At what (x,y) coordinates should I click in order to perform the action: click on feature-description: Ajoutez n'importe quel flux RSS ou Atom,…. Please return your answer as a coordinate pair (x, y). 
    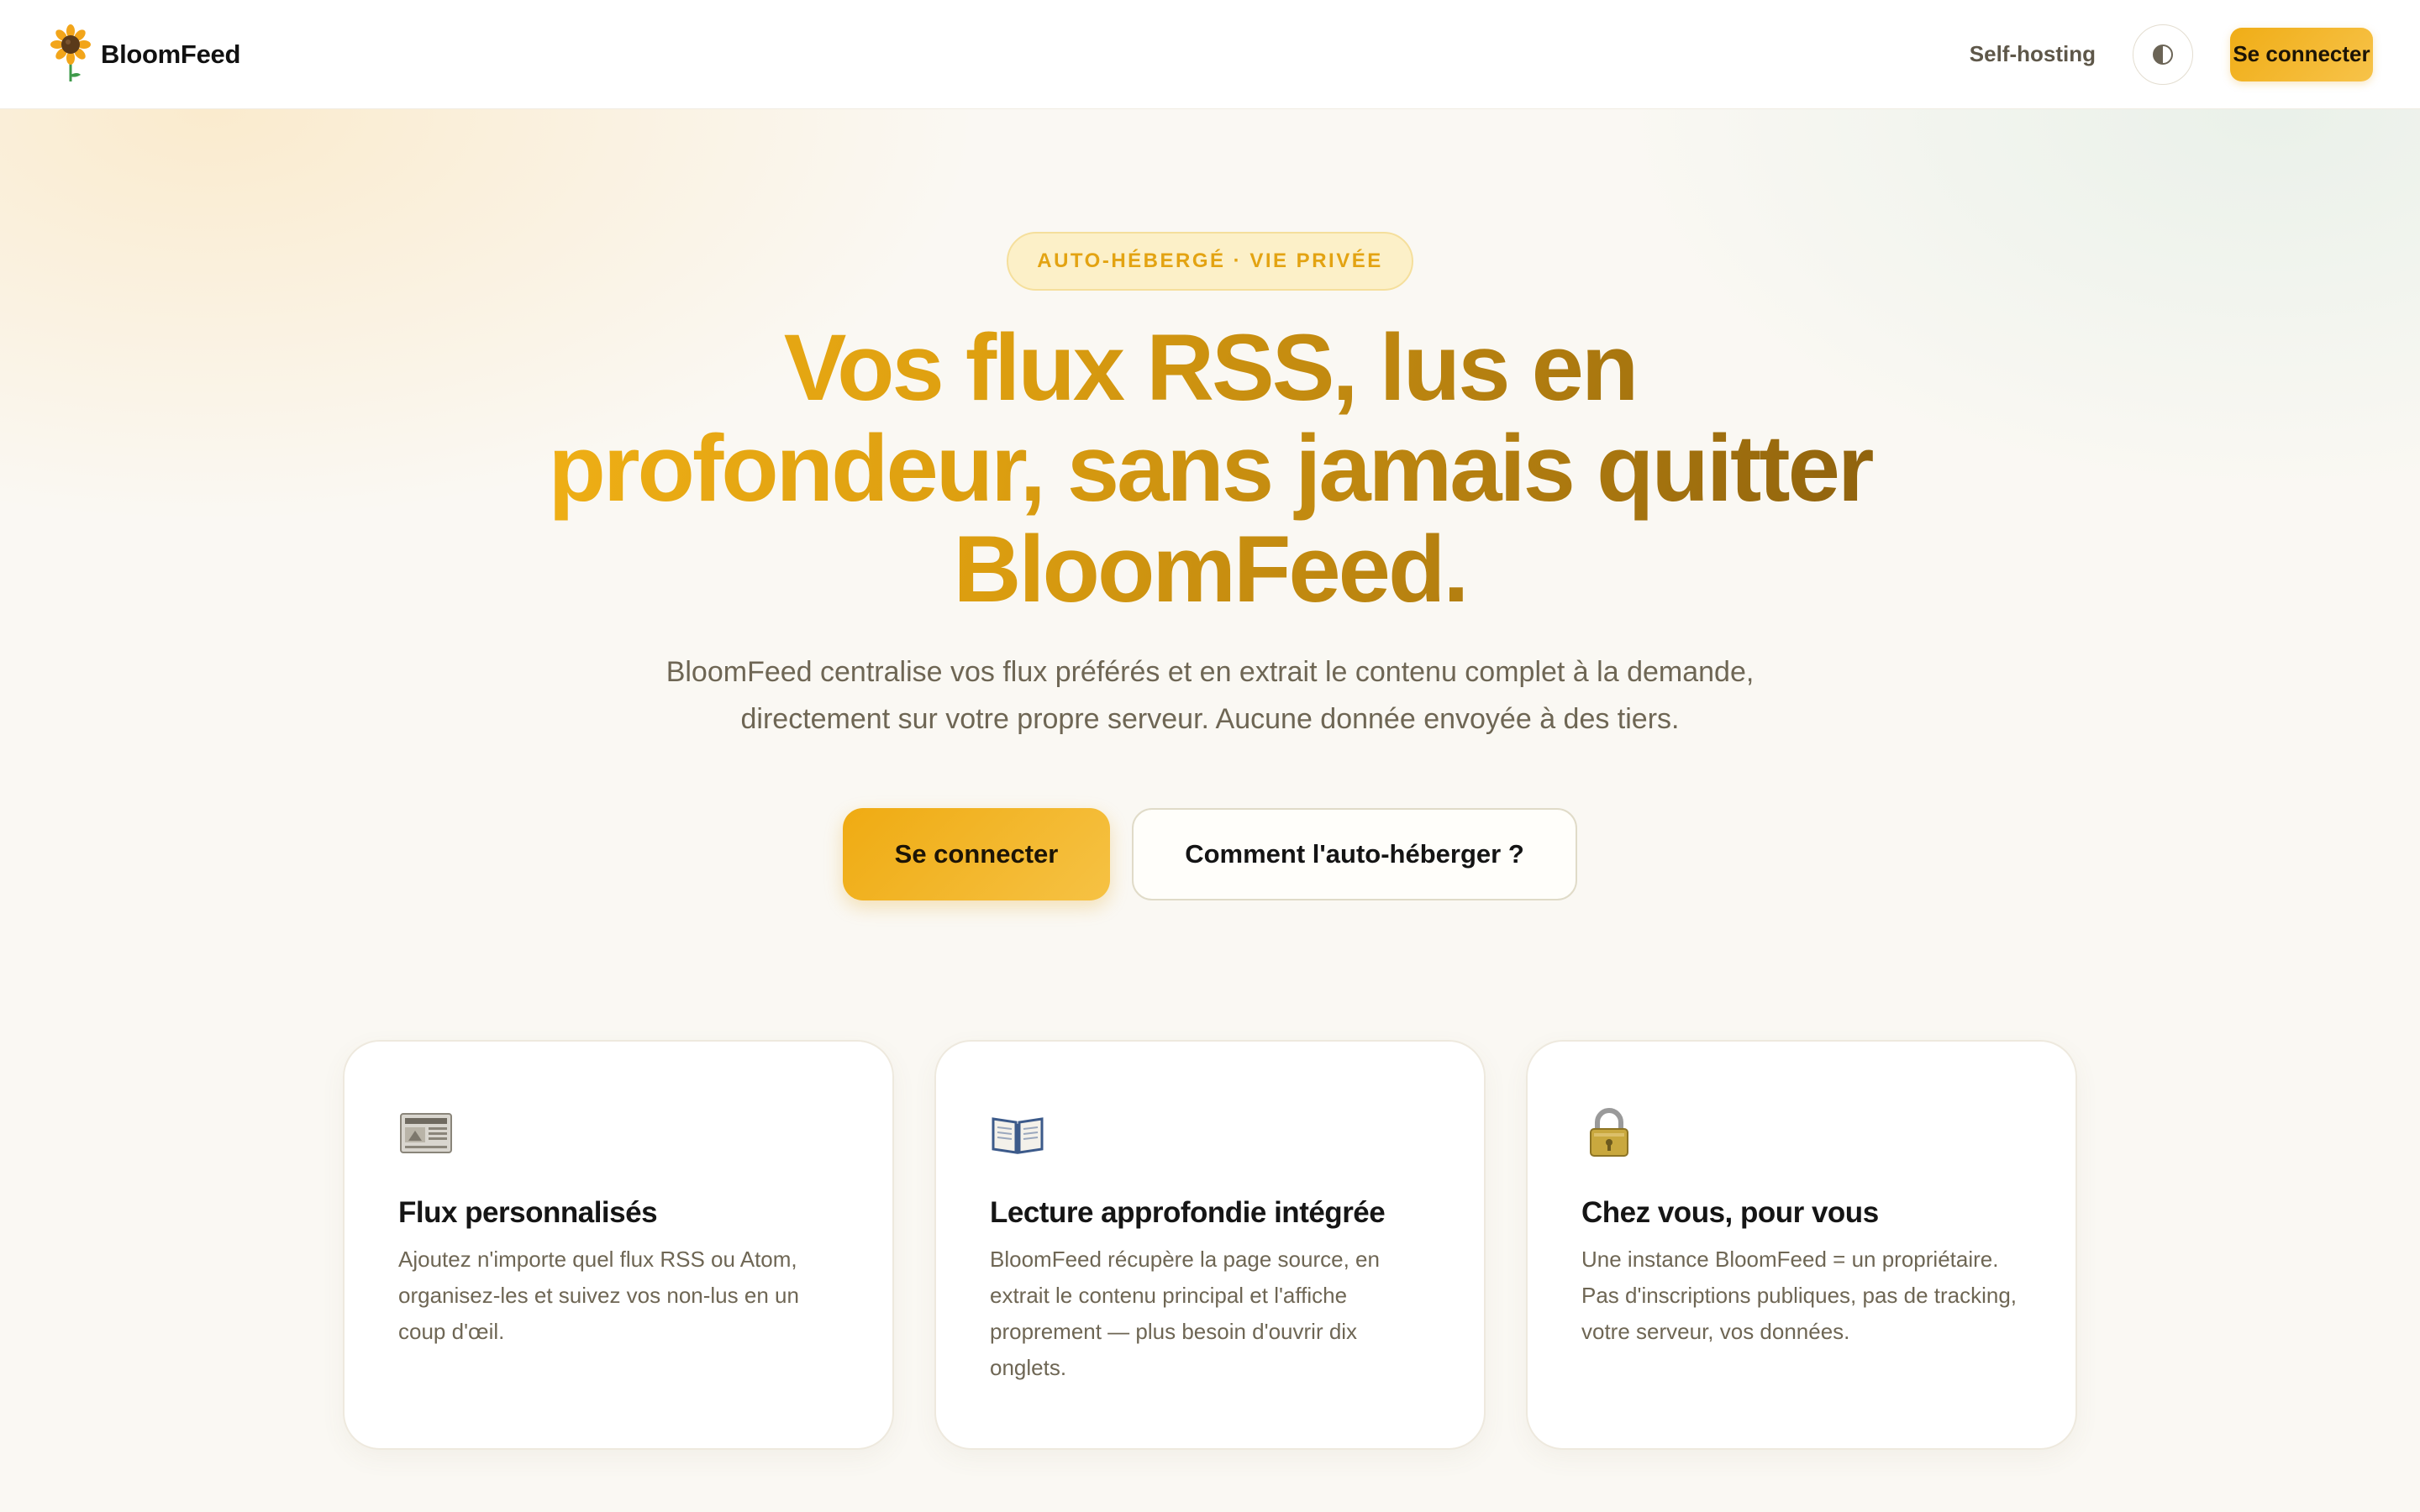
    Looking at the image, I should click on (598, 1295).